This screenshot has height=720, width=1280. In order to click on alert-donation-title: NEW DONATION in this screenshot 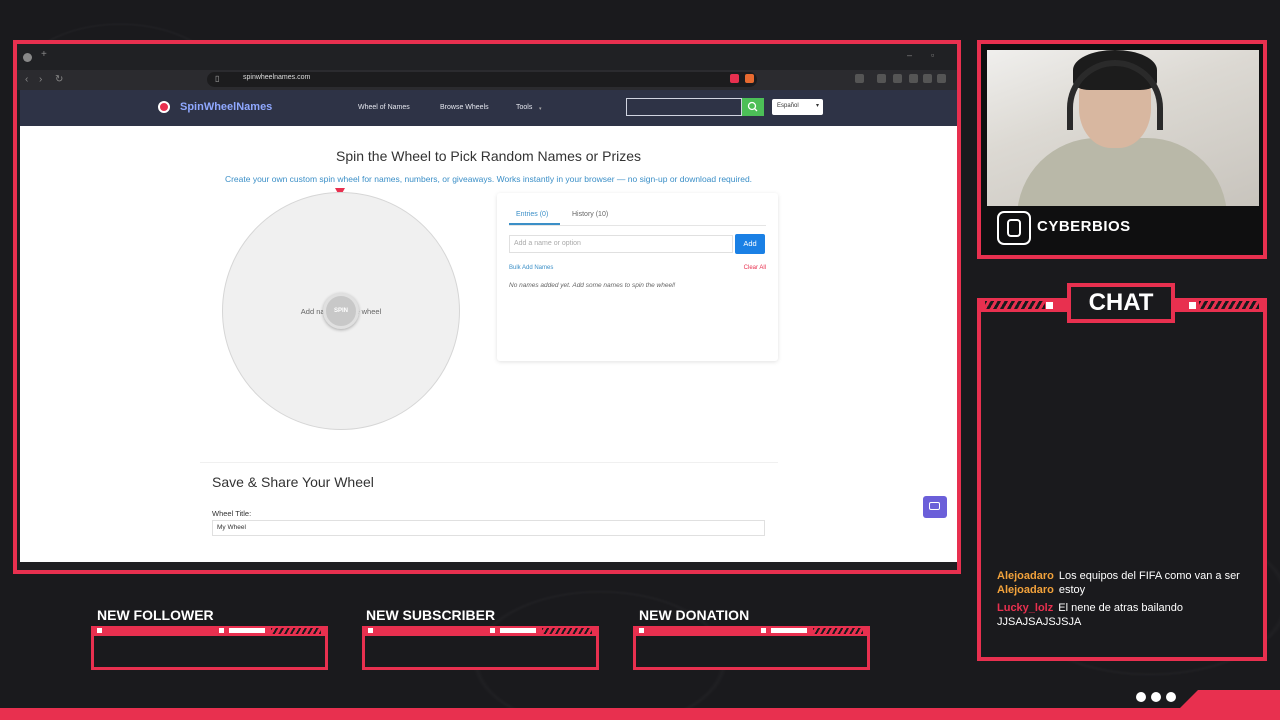, I will do `click(694, 615)`.